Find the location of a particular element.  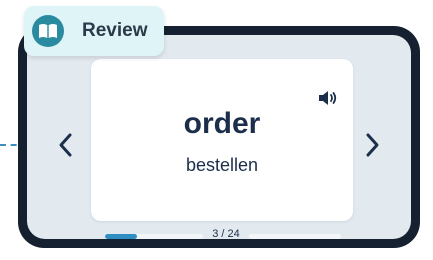

audio-button is located at coordinates (328, 98).